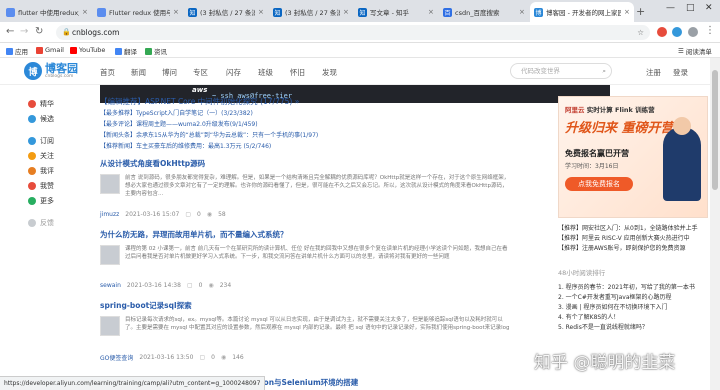 The height and width of the screenshot is (390, 720). Describe the element at coordinates (109, 214) in the screenshot. I see `post-author: jimuzz` at that location.